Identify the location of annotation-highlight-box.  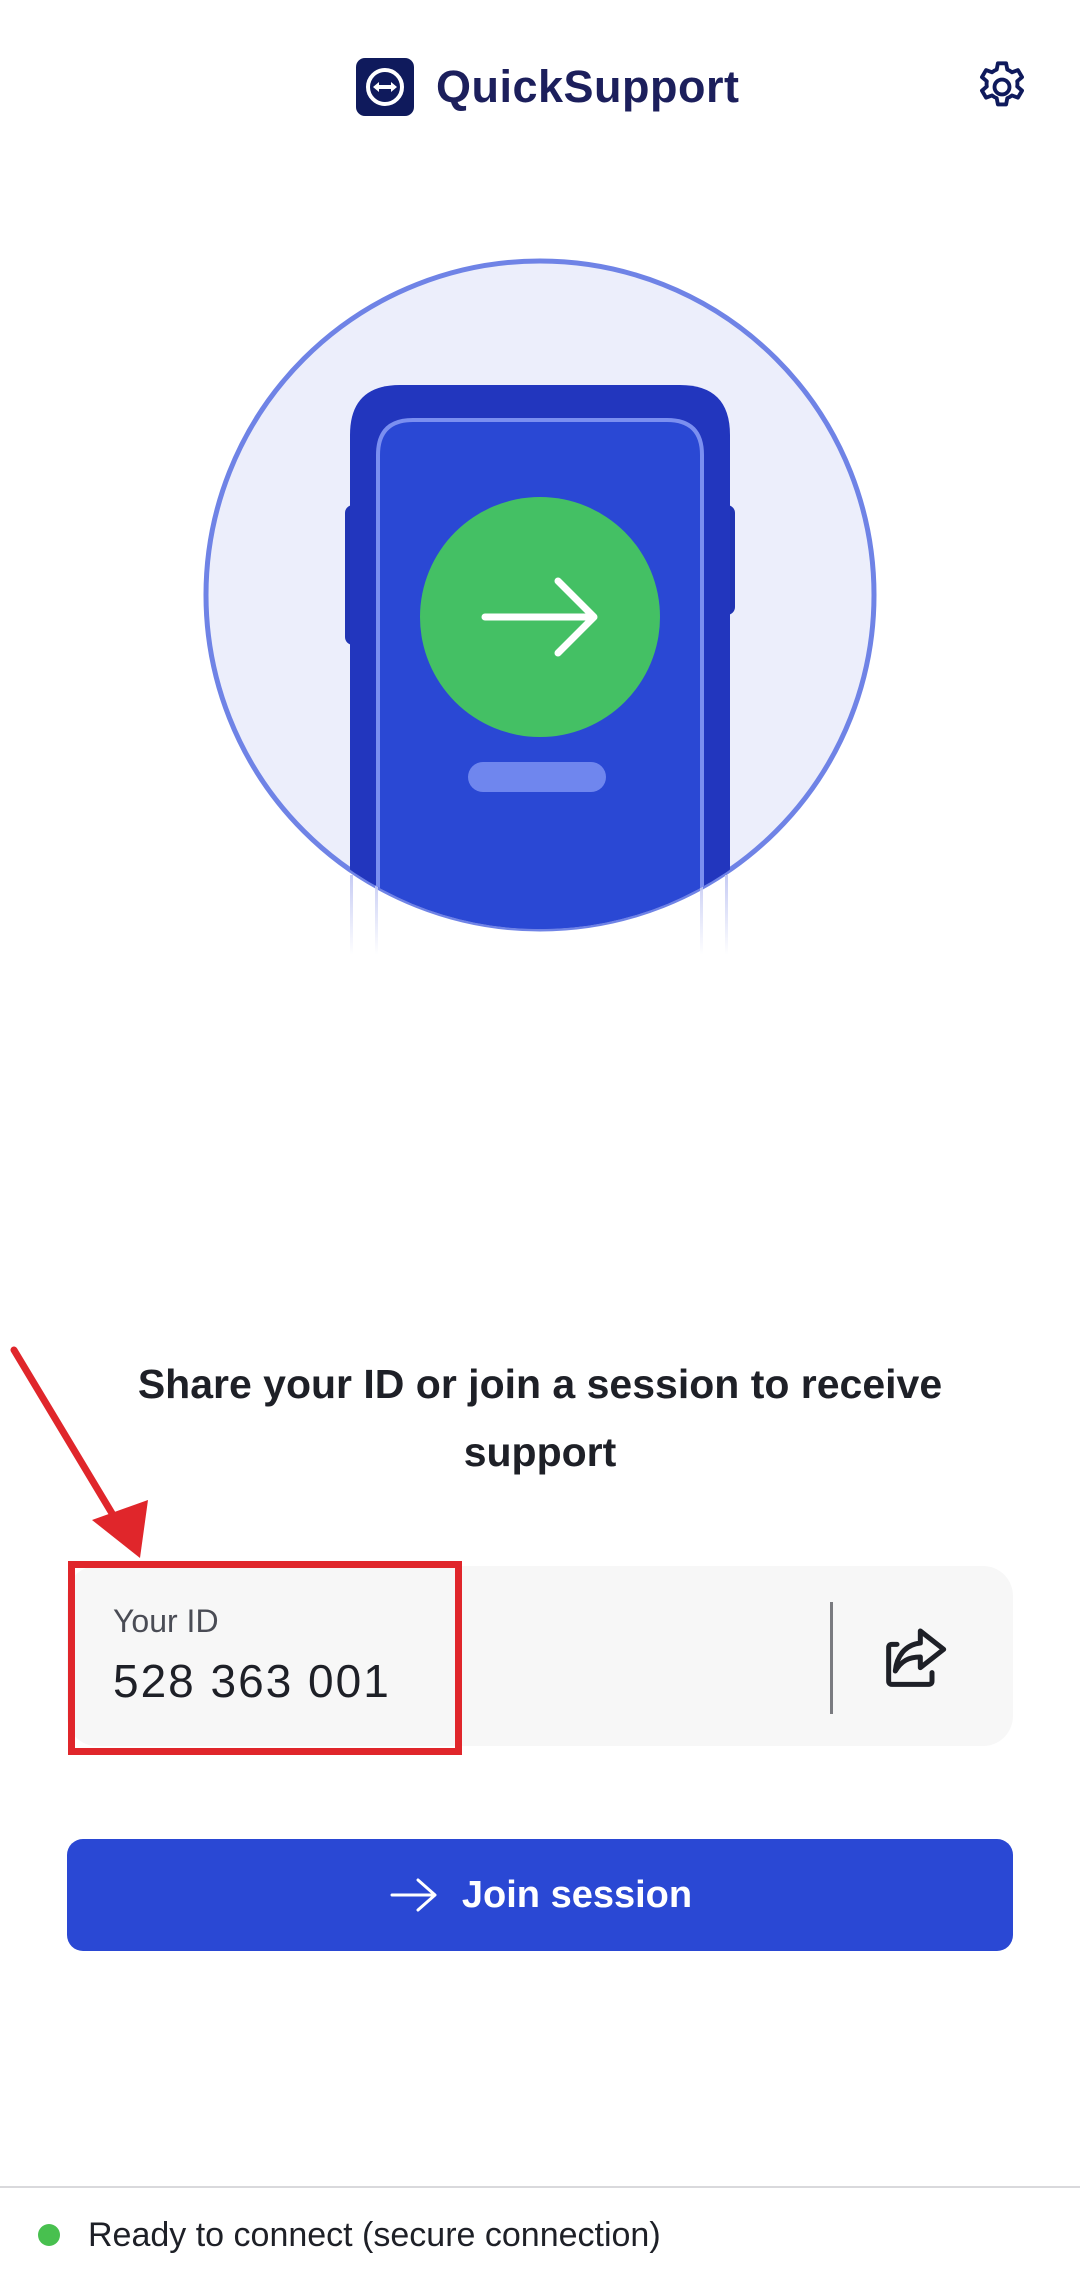
(265, 1658).